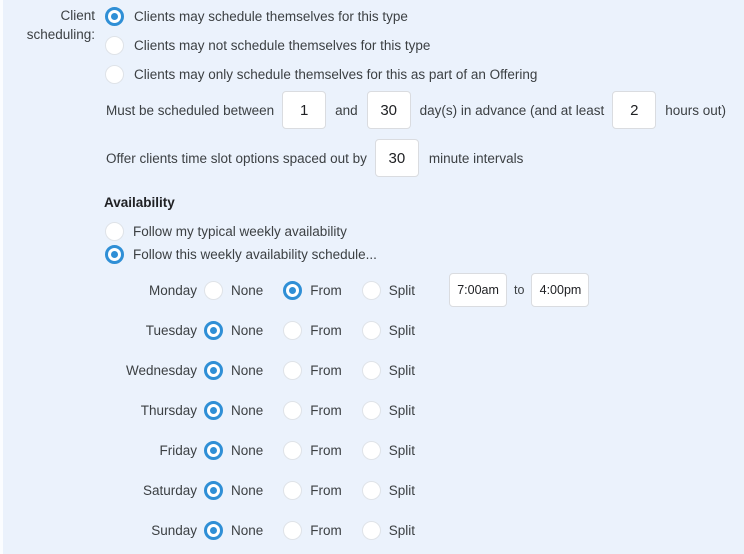 Image resolution: width=744 pixels, height=554 pixels. I want to click on radio-monday-none, so click(213, 290).